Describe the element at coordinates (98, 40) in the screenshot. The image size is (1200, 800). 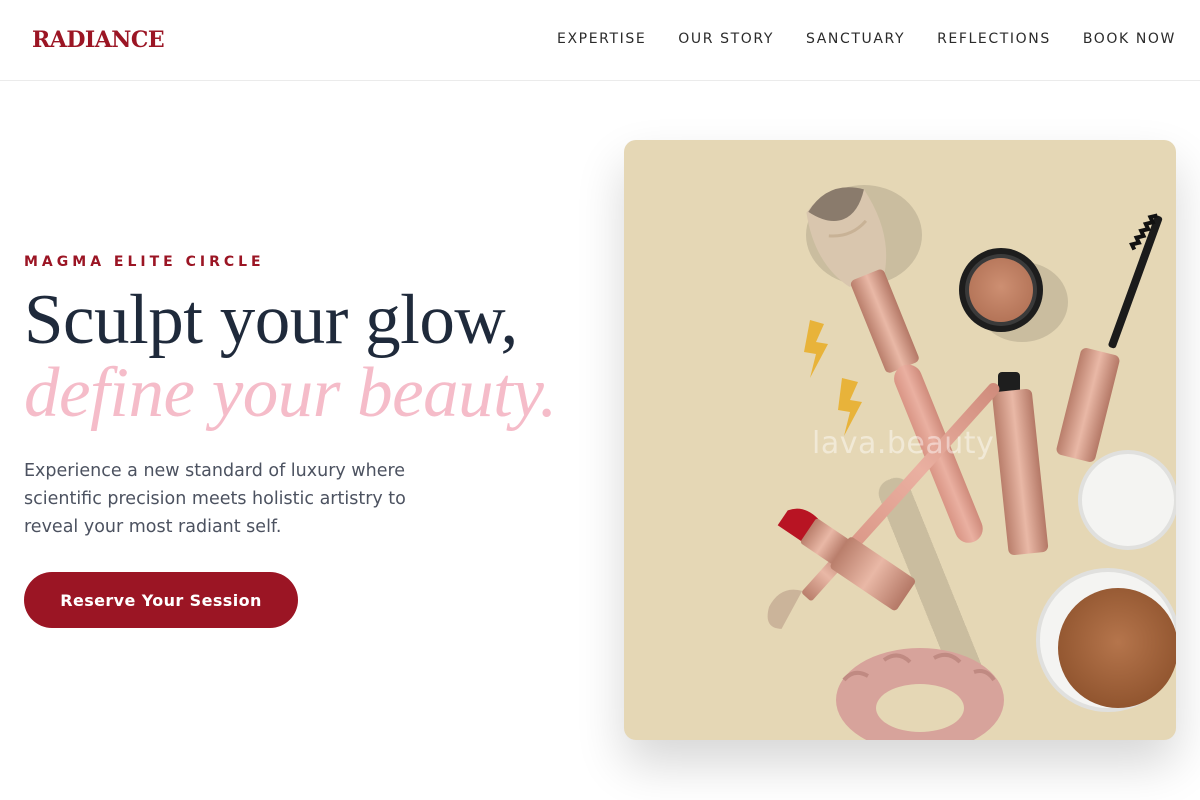
I see `brand-logo: RADIANCE` at that location.